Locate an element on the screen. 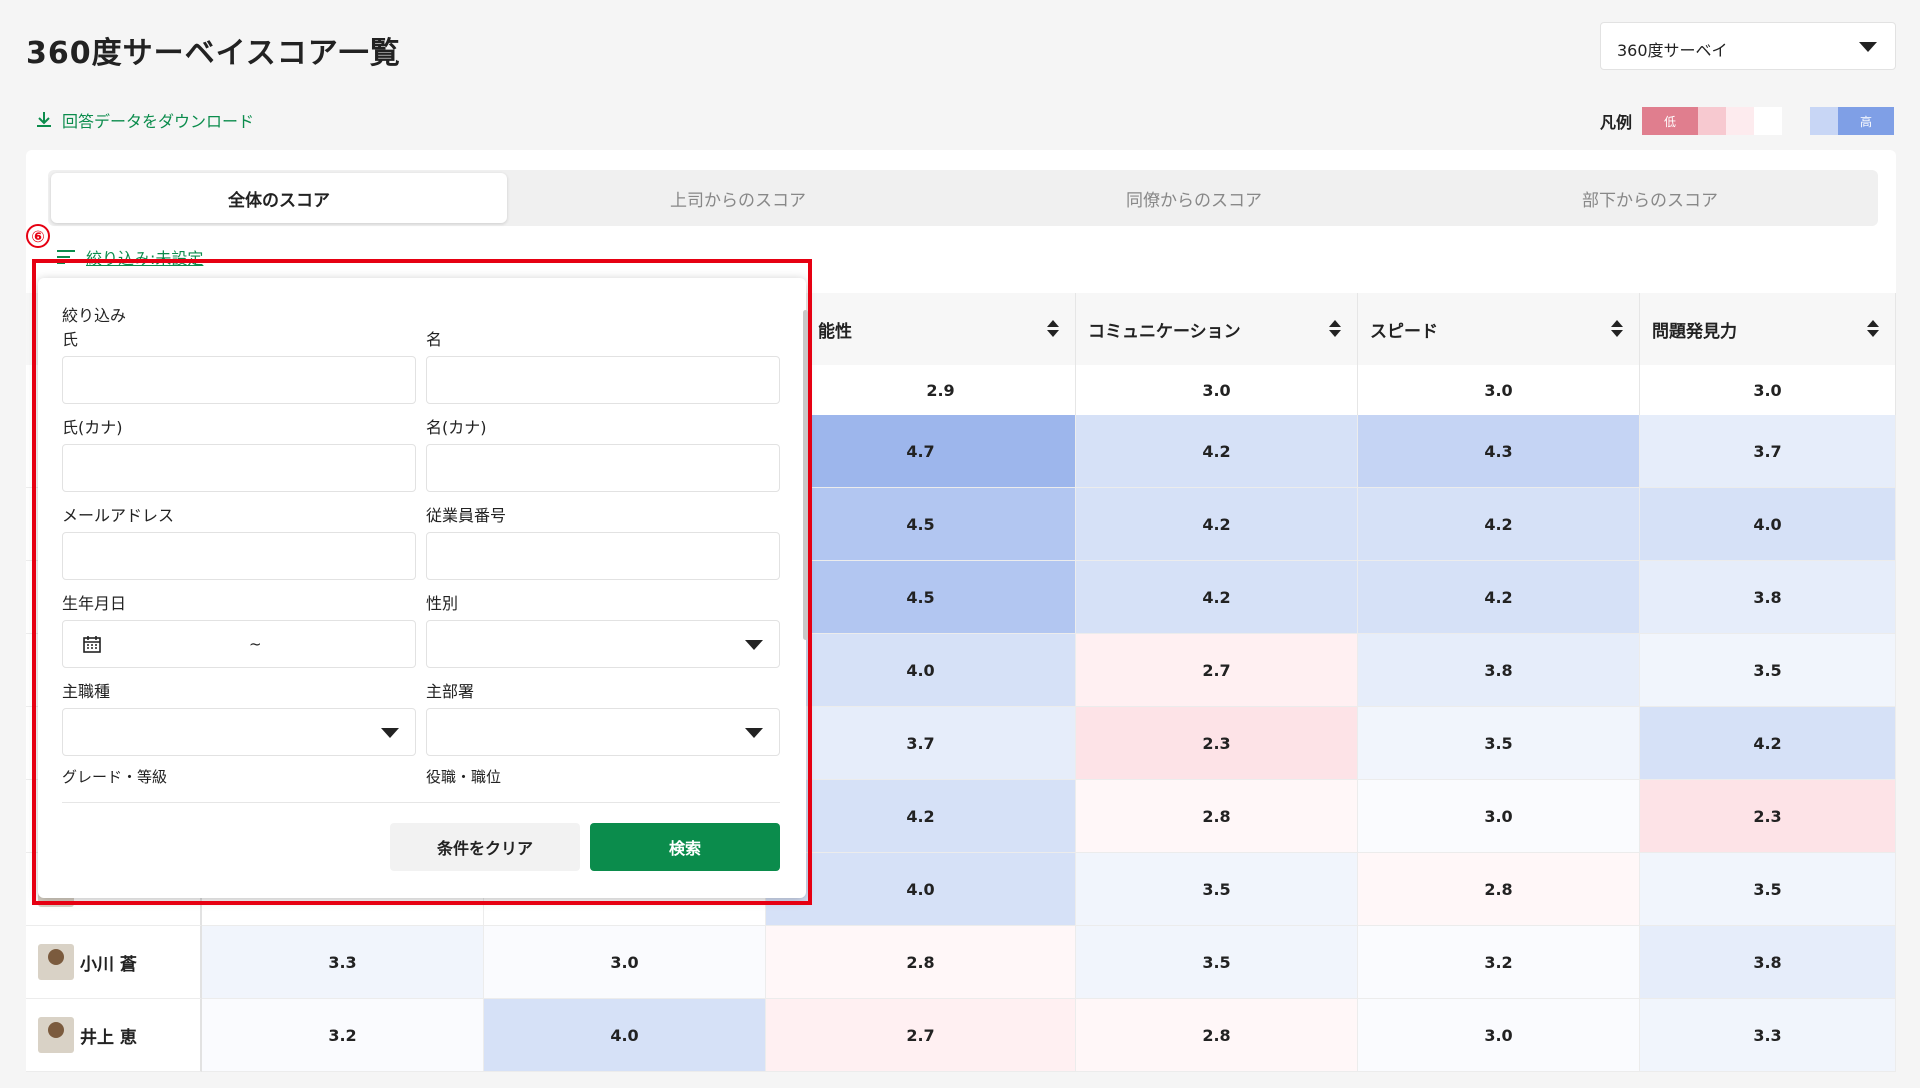 The width and height of the screenshot is (1920, 1088). employee-name: 小川 蒼 is located at coordinates (108, 964).